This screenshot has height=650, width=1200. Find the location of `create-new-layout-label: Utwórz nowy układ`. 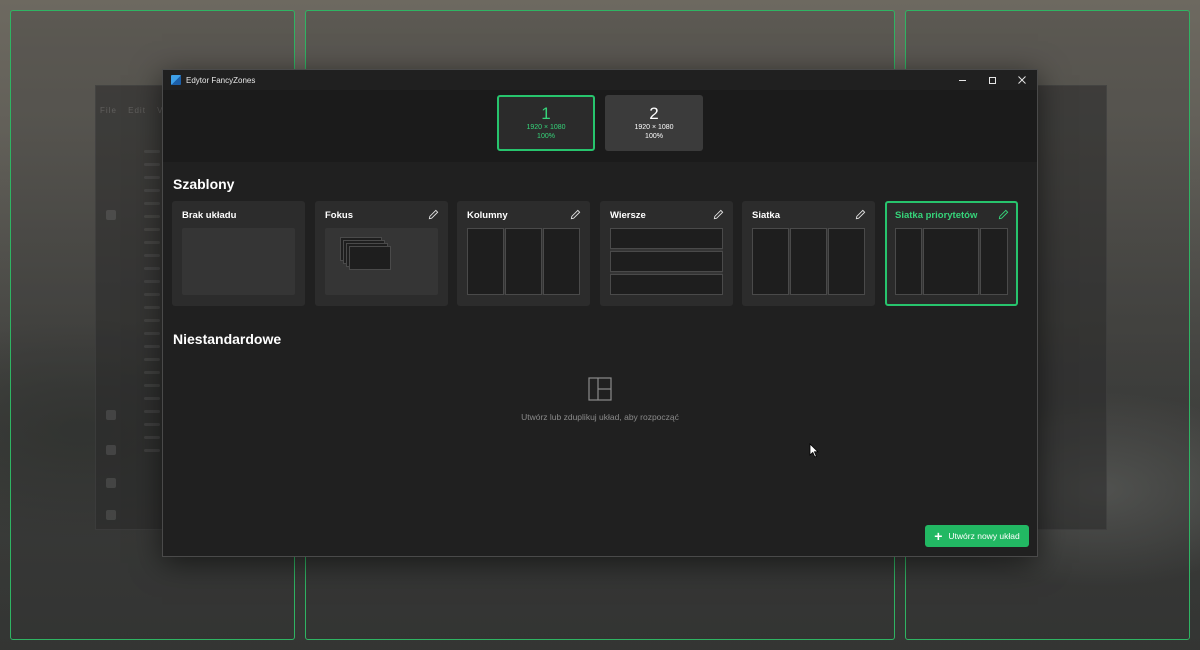

create-new-layout-label: Utwórz nowy układ is located at coordinates (984, 536).